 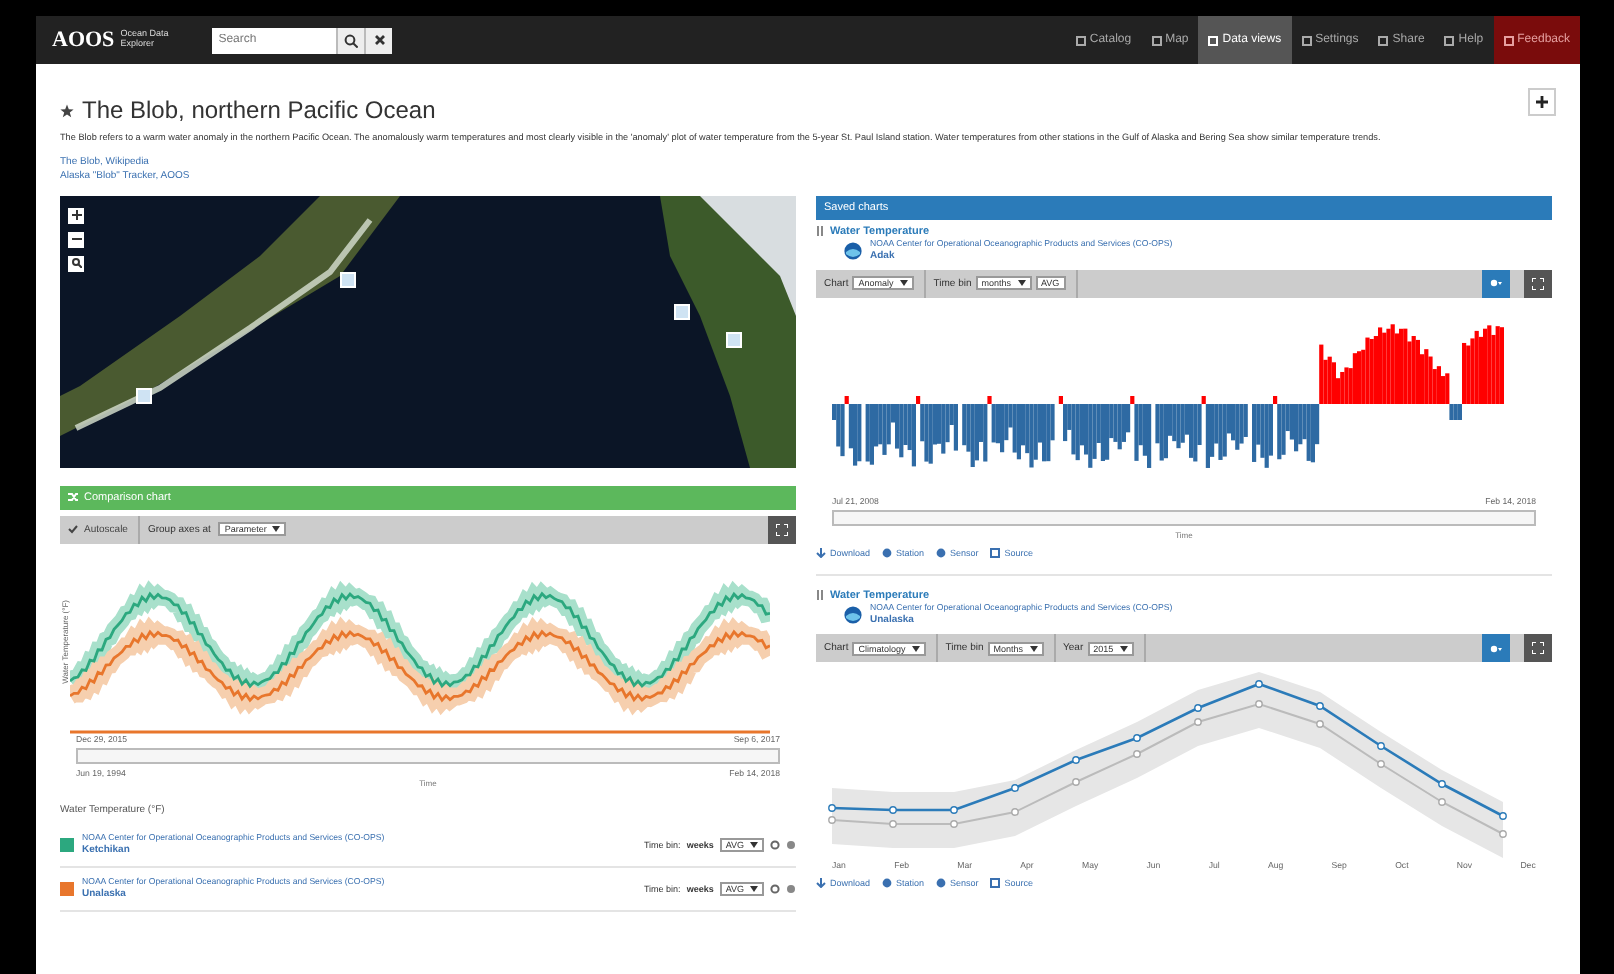 I want to click on zoom-in-button, so click(x=76, y=215).